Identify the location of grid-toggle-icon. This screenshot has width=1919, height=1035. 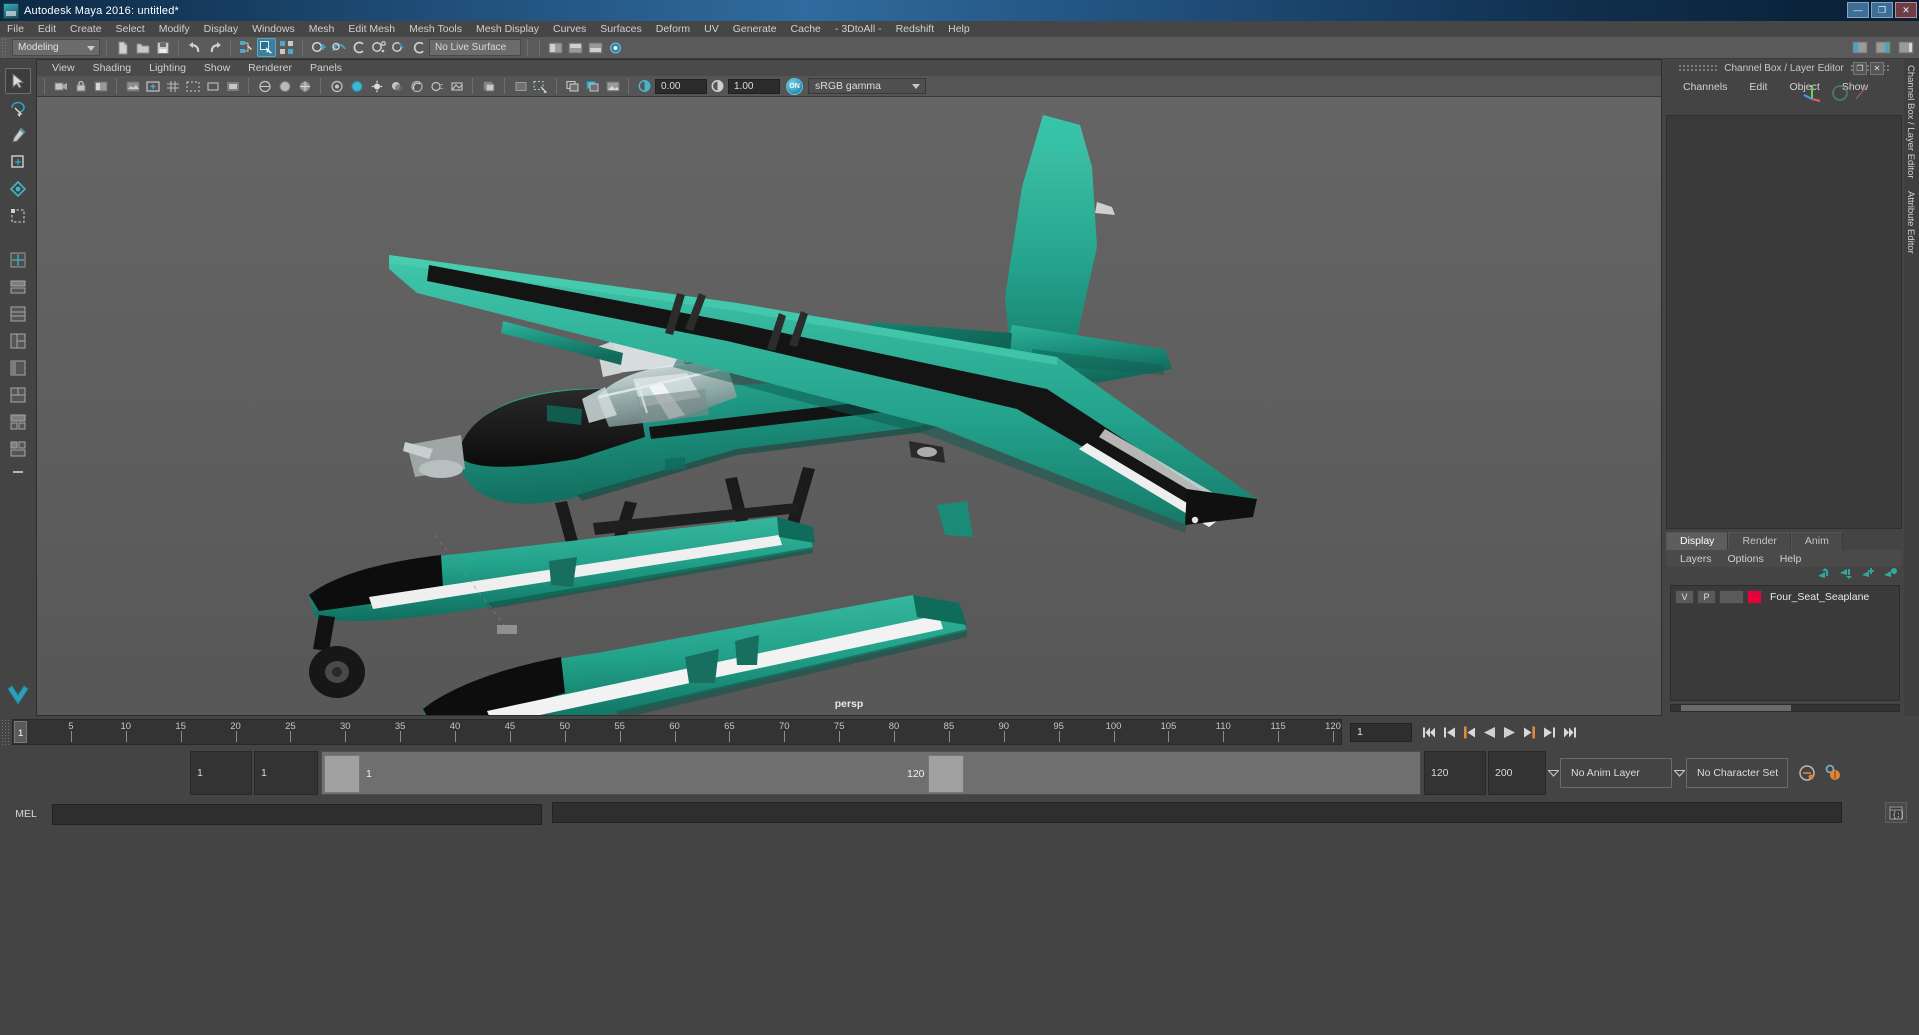
(172, 86).